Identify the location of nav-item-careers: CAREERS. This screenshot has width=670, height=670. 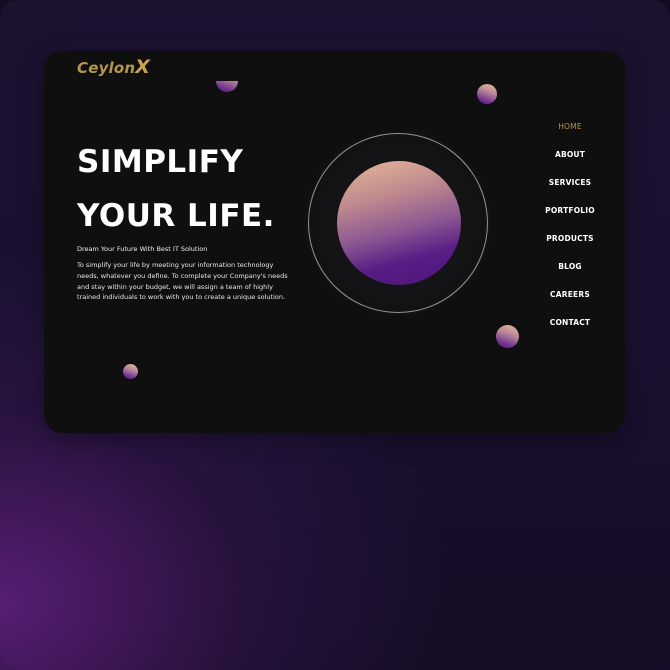
(570, 294).